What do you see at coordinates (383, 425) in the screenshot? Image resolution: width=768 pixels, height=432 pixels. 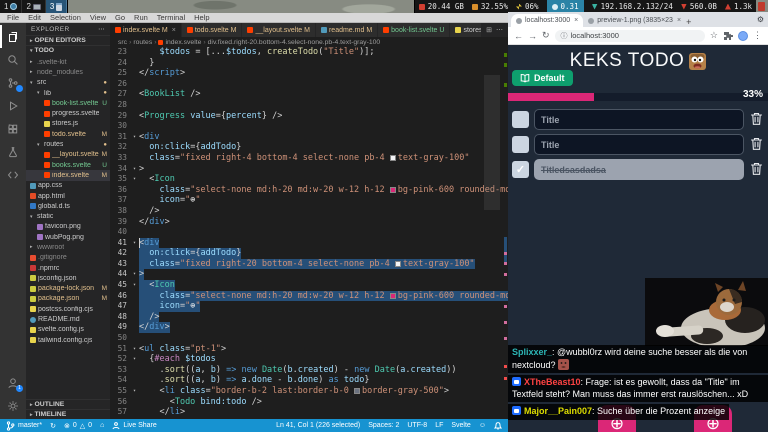 I see `indentation: Spaces: 2` at bounding box center [383, 425].